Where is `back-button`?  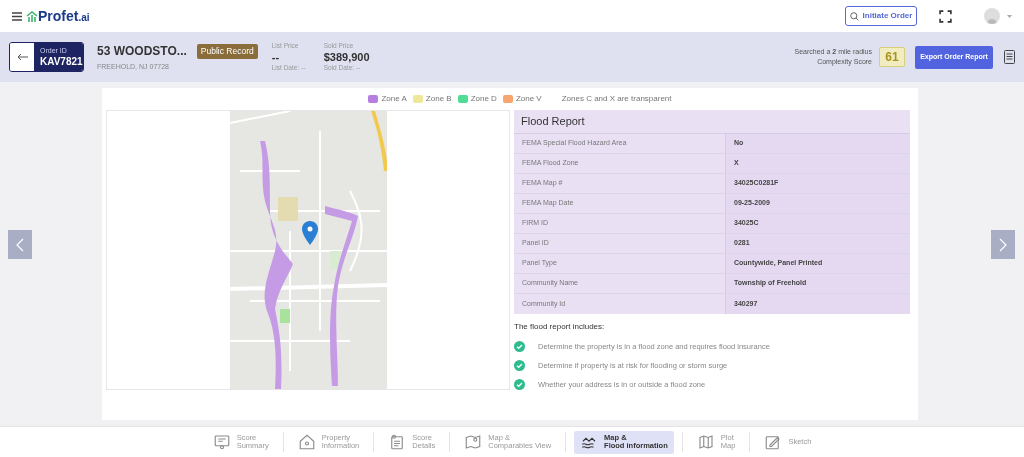 back-button is located at coordinates (22, 57).